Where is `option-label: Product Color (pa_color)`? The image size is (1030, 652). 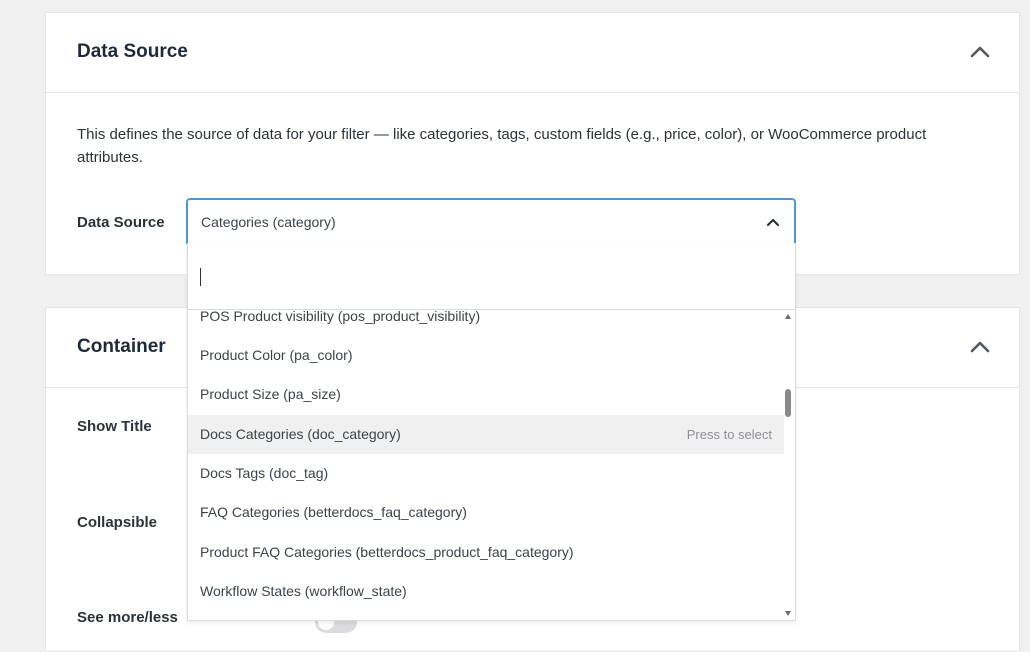 option-label: Product Color (pa_color) is located at coordinates (276, 355).